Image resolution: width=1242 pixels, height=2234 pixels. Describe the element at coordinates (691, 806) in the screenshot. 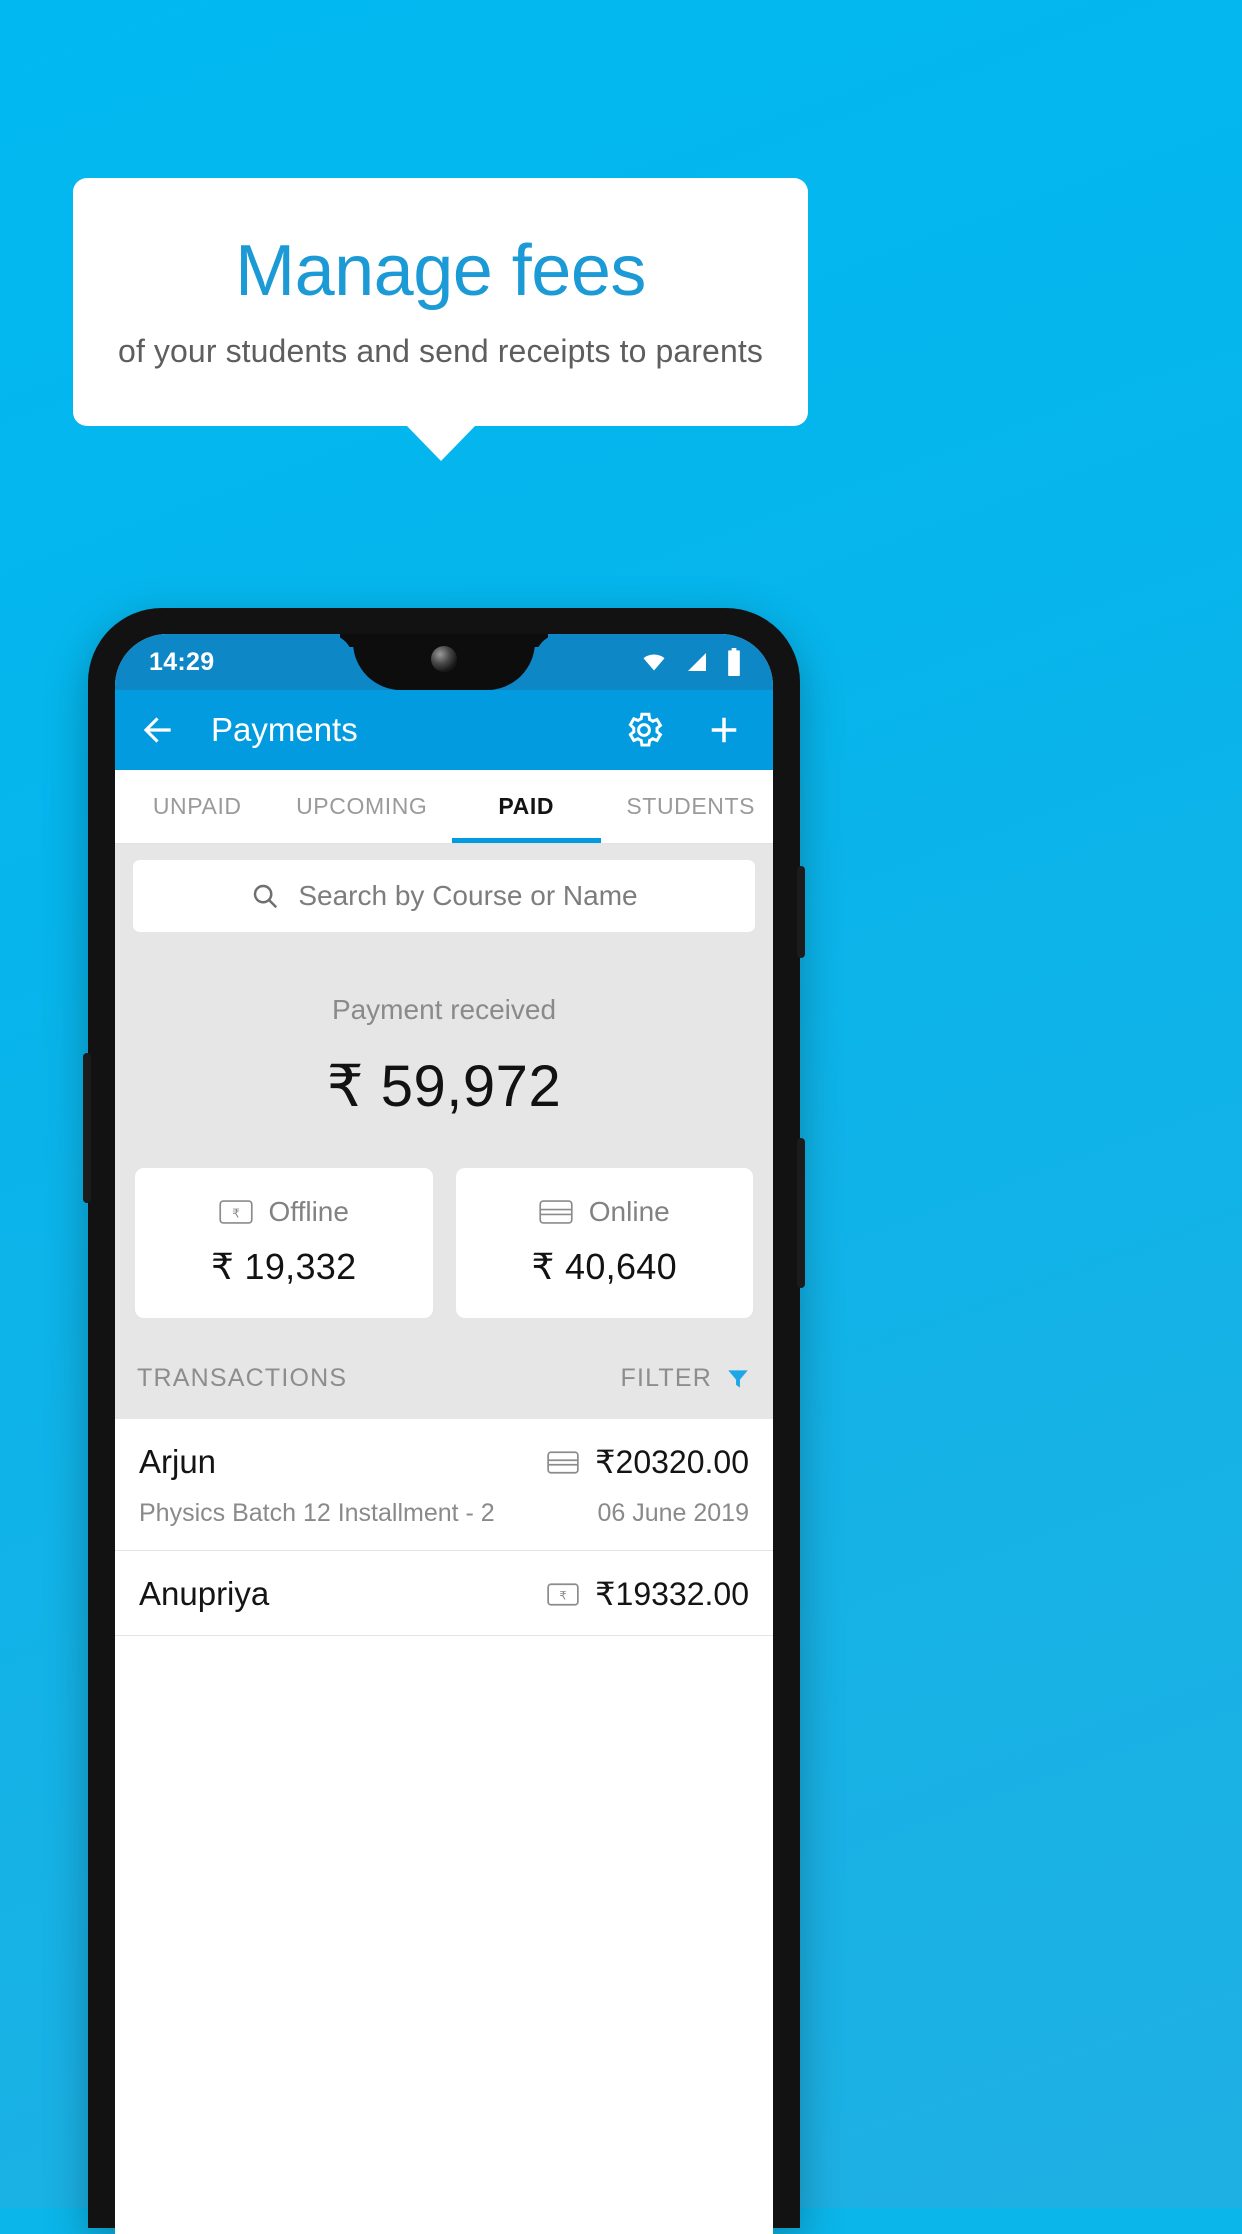

I see `tab-students: STUDENTS` at that location.